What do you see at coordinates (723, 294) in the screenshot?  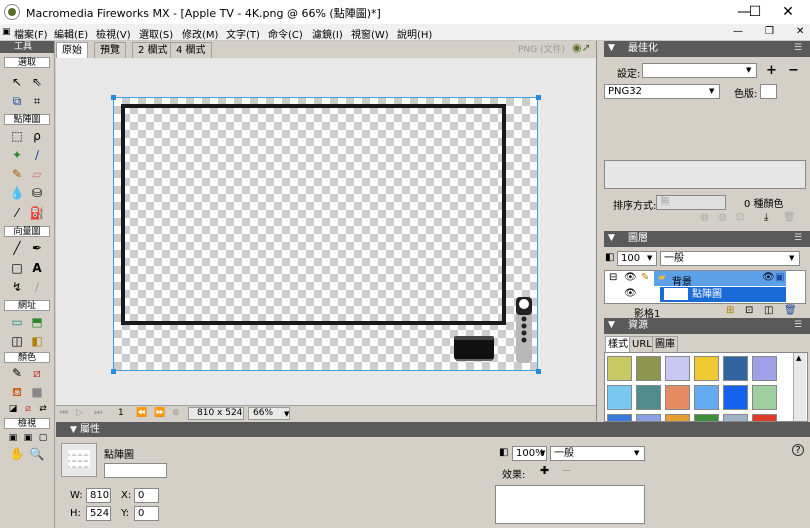 I see `object-row: 點陣圖` at bounding box center [723, 294].